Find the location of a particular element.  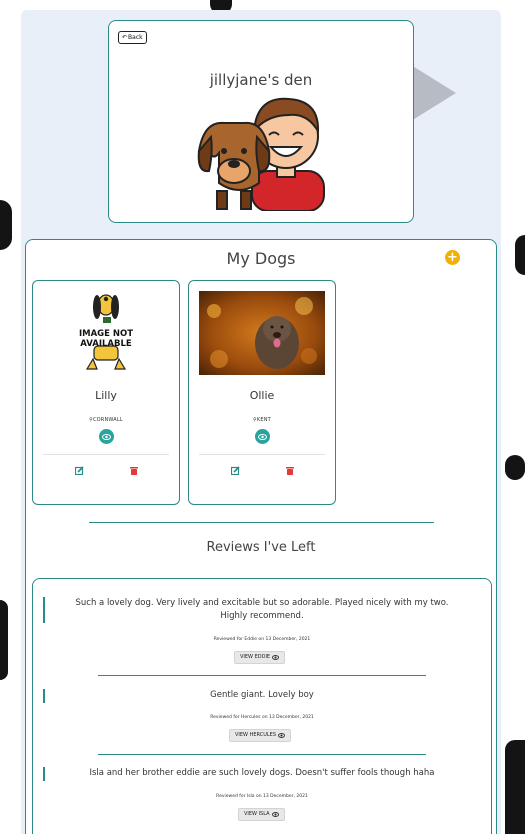

review-meta: Reviewed for Isla on 13 December, 2021 is located at coordinates (262, 796).